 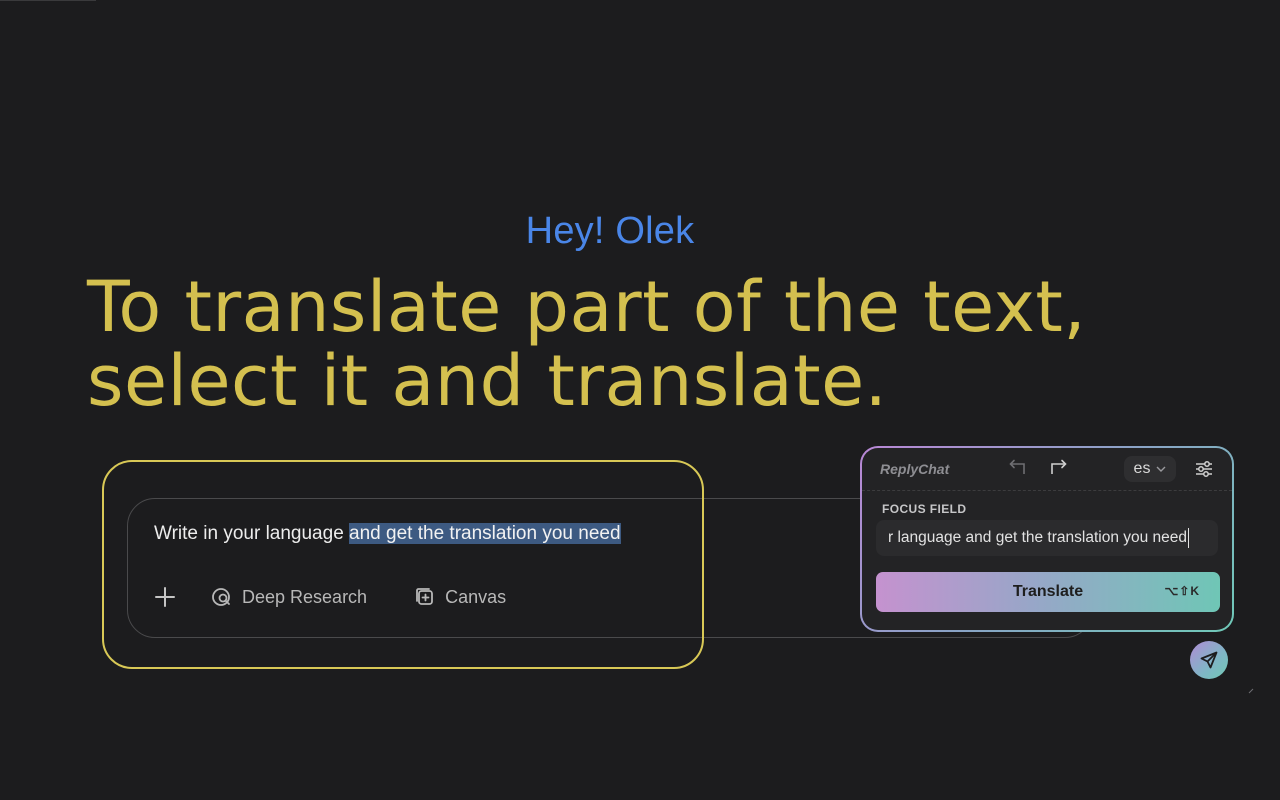 I want to click on replychat-brand: ReplyChat, so click(x=915, y=469).